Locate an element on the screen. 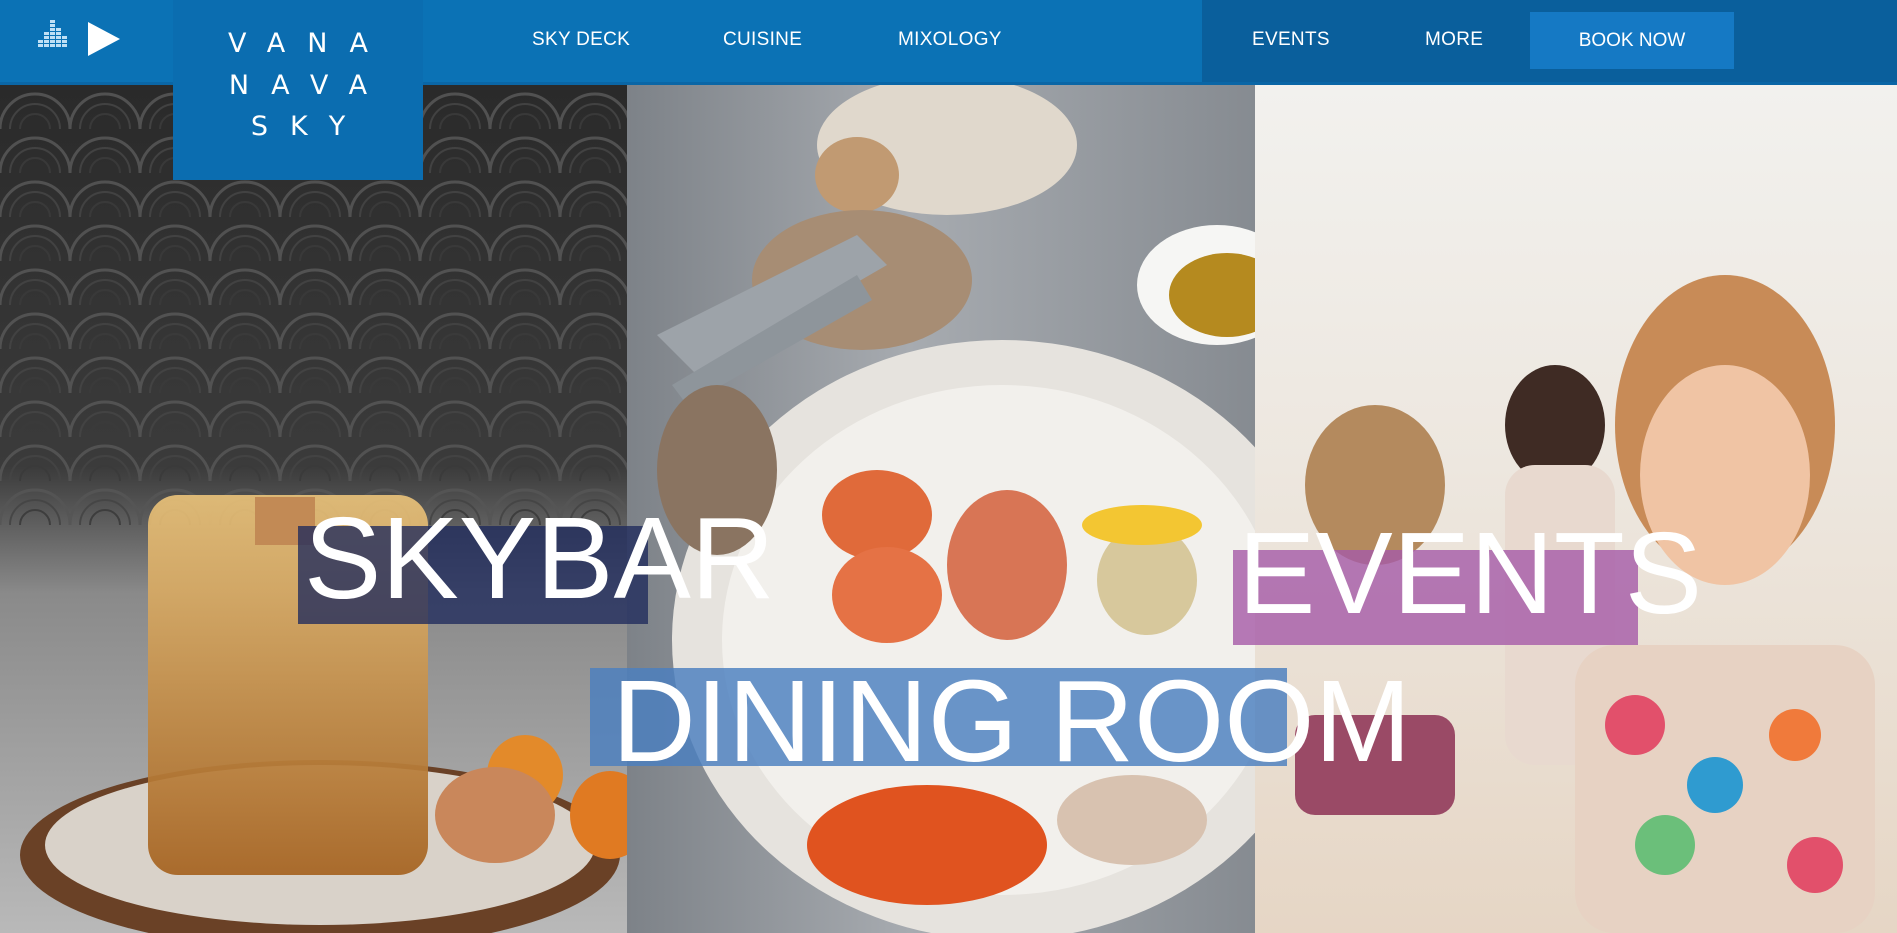 The height and width of the screenshot is (933, 1897). events-label: EVENTS is located at coordinates (1470, 573).